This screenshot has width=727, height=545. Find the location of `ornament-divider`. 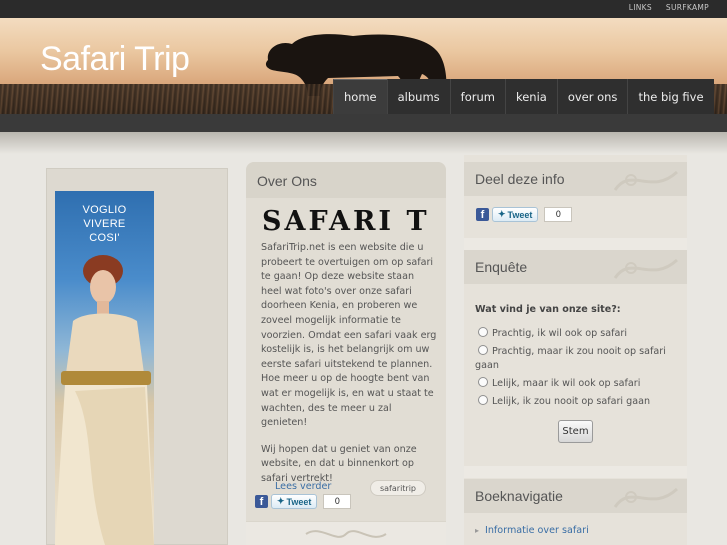

ornament-divider is located at coordinates (346, 533).